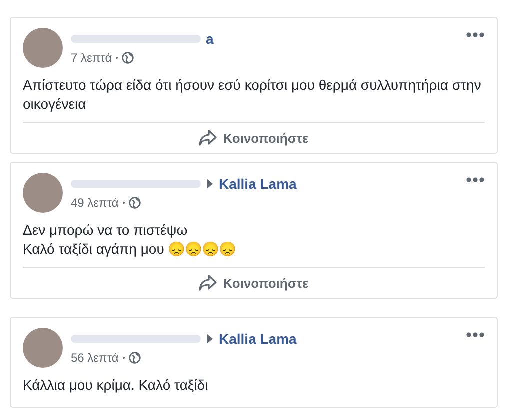  What do you see at coordinates (91, 58) in the screenshot?
I see `timestamp: 7 λεπτά` at bounding box center [91, 58].